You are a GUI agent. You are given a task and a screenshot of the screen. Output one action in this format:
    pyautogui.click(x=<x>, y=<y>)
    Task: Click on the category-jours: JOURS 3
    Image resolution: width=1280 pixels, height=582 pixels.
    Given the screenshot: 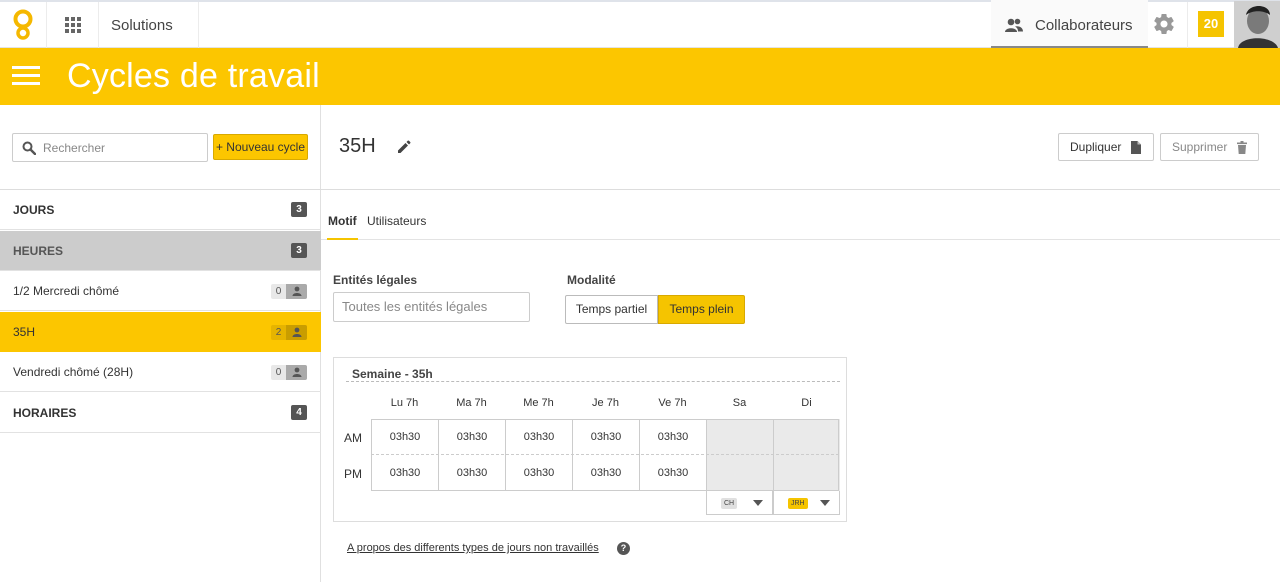 What is the action you would take?
    pyautogui.click(x=160, y=210)
    